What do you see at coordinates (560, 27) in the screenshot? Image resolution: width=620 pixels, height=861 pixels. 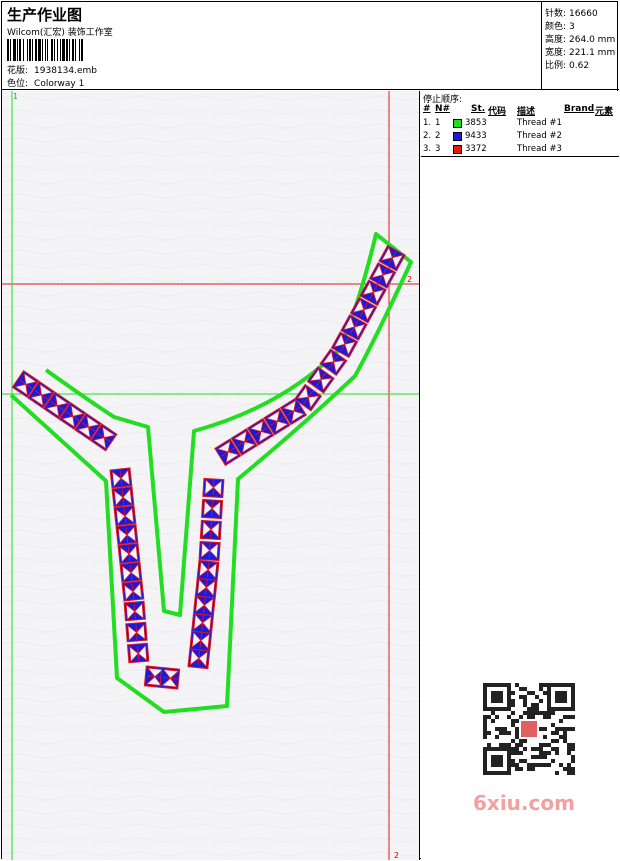 I see `stat-colors: 颜色: 3` at bounding box center [560, 27].